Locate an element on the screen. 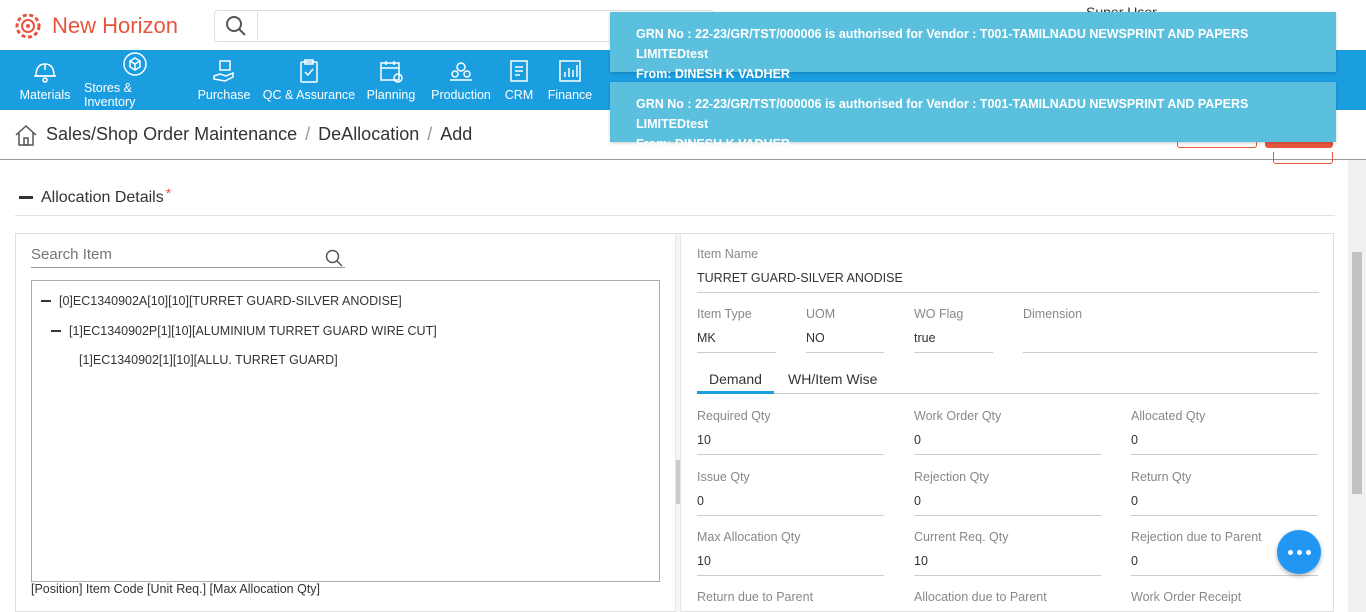 This screenshot has width=1366, height=612. nav-label: Planning is located at coordinates (391, 95).